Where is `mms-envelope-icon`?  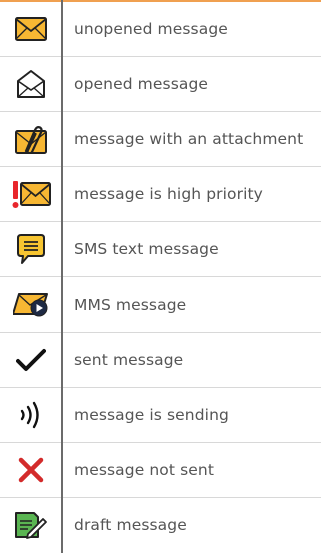
mms-envelope-icon is located at coordinates (30, 304).